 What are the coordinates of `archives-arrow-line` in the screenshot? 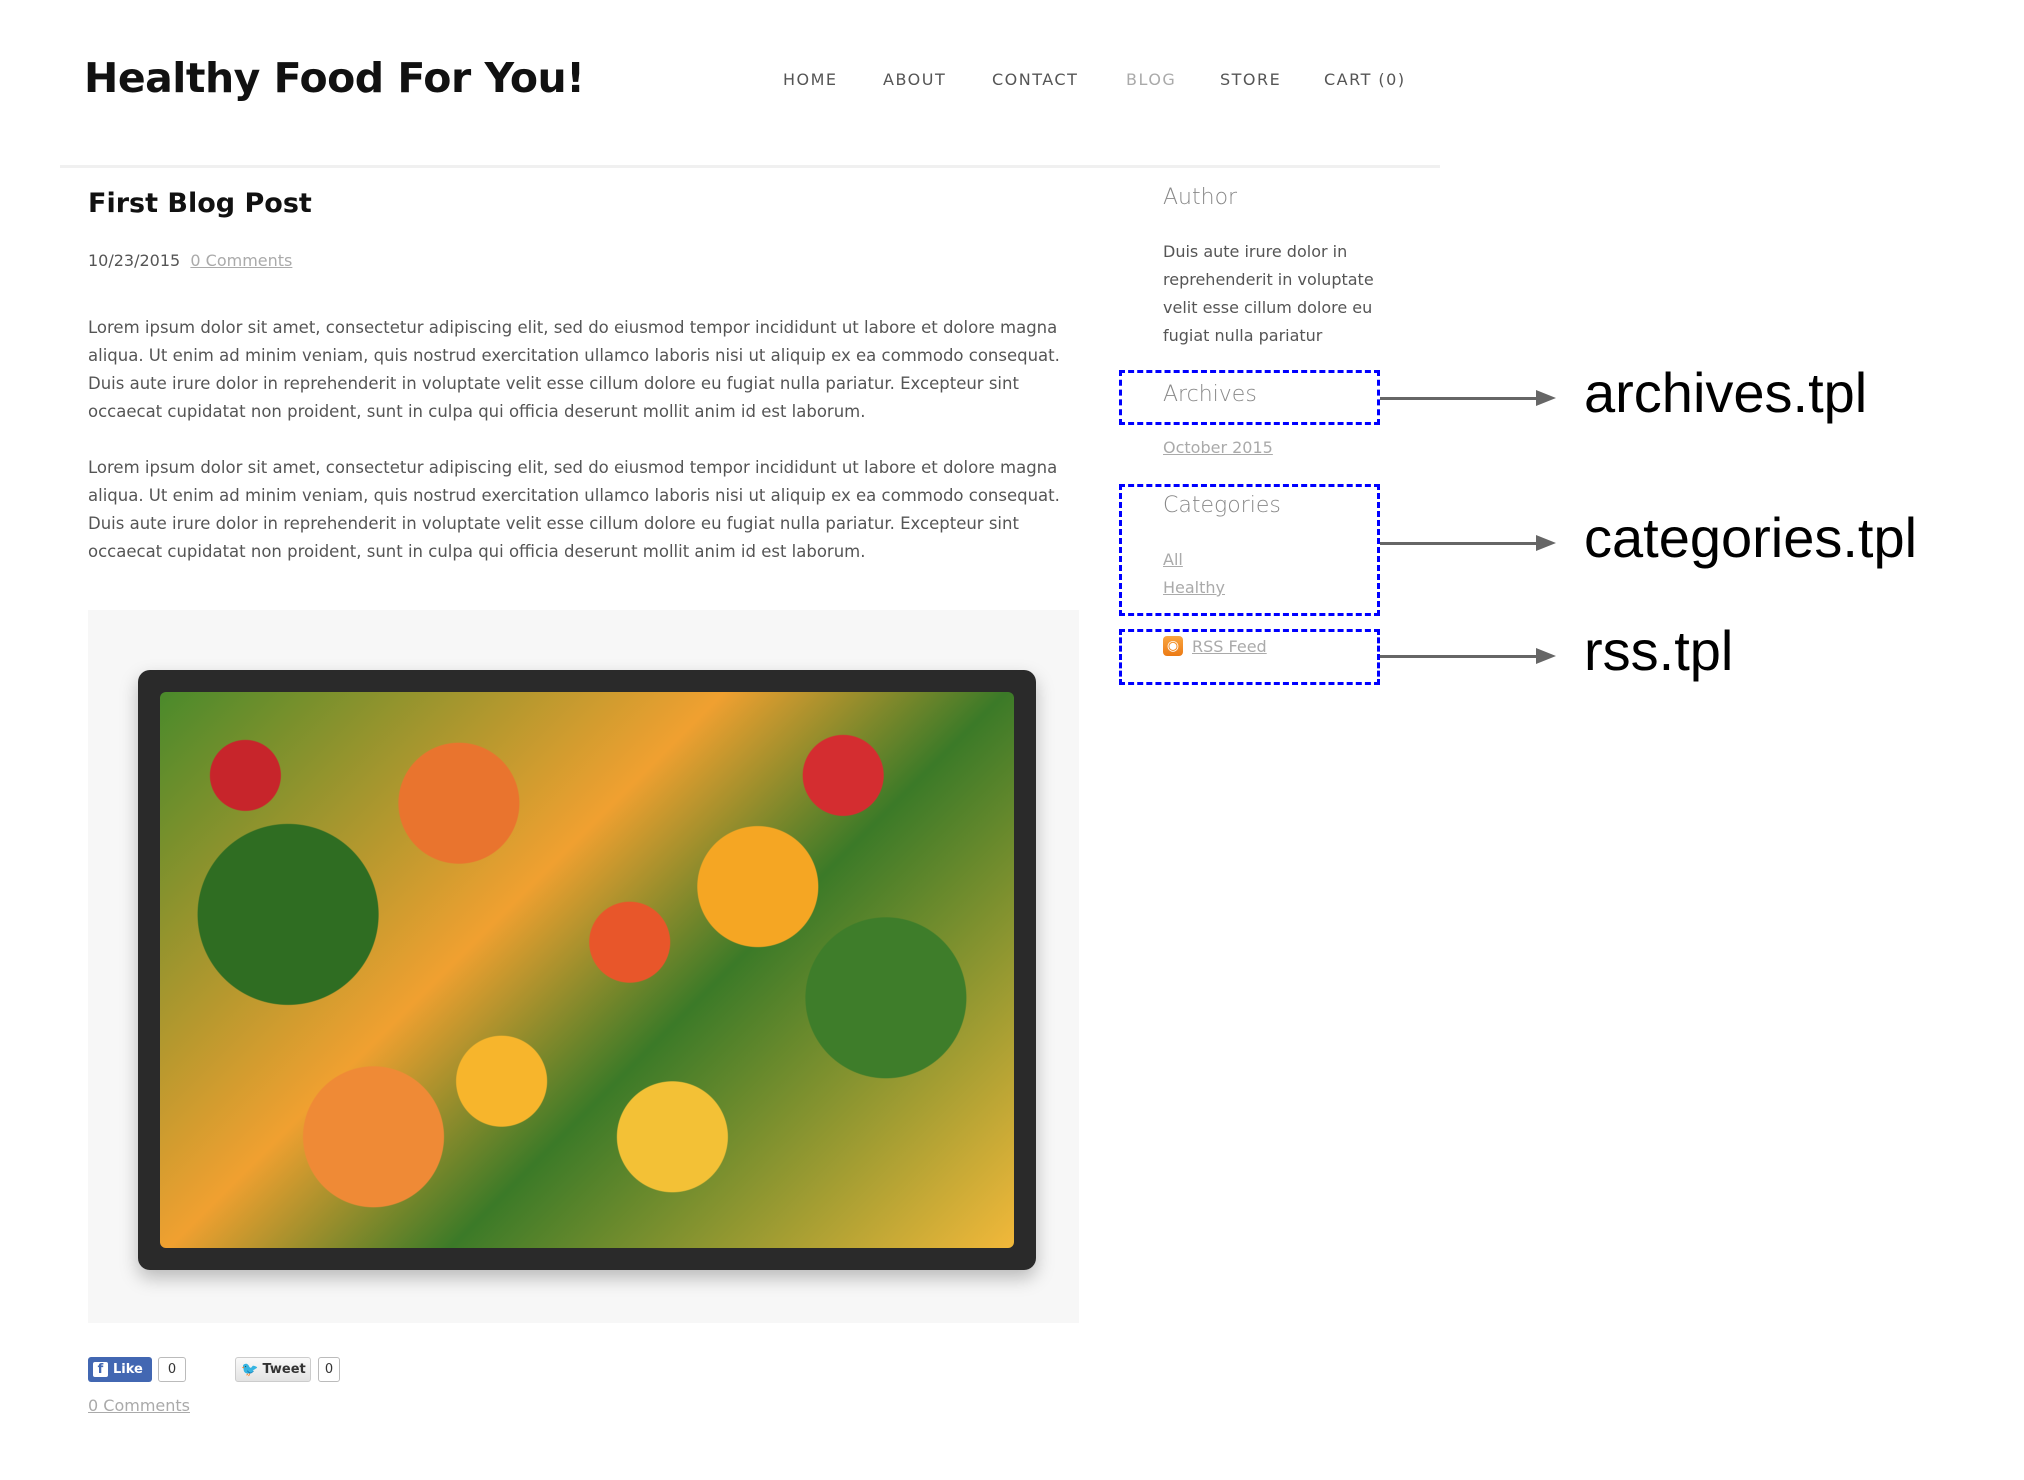 It's located at (1459, 398).